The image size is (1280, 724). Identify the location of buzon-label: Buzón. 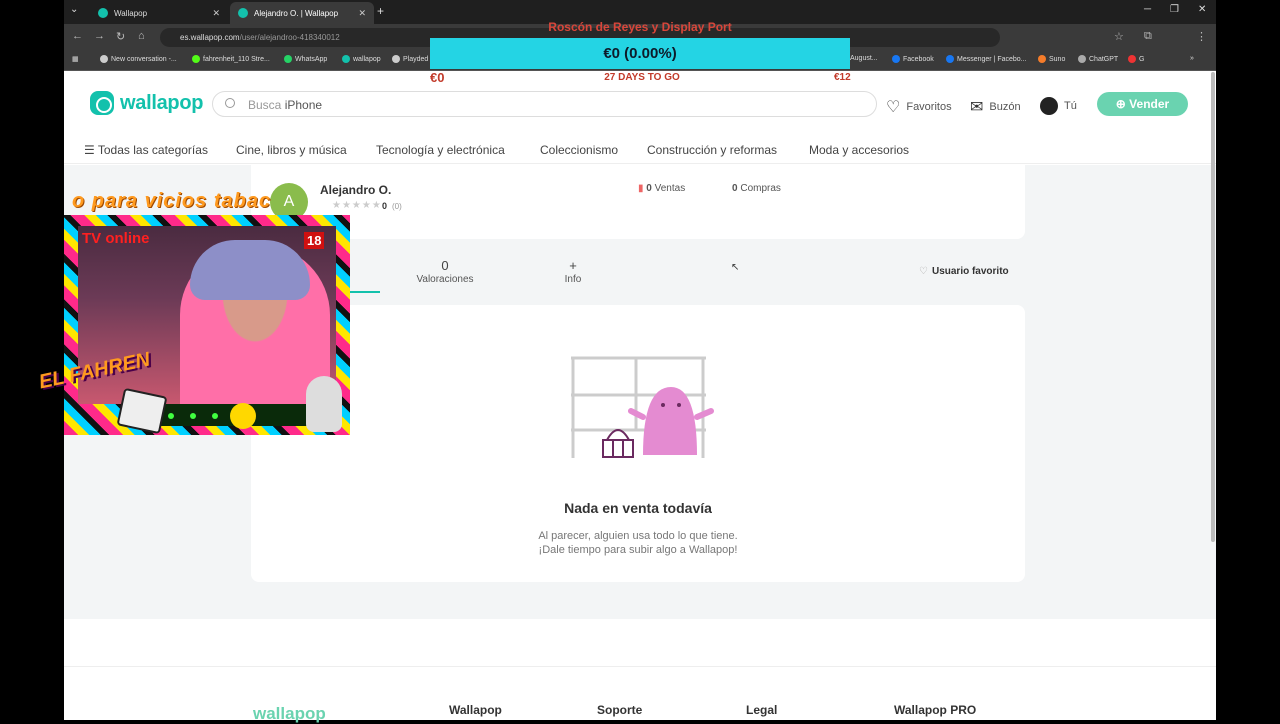
(1005, 107).